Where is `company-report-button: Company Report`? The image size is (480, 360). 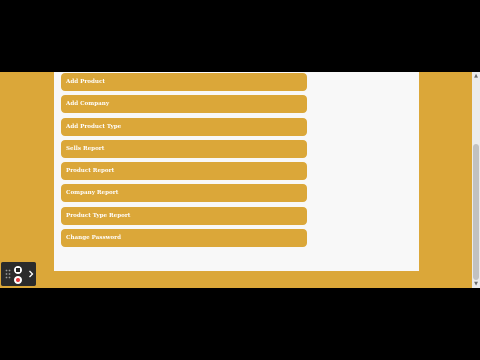 company-report-button: Company Report is located at coordinates (184, 193).